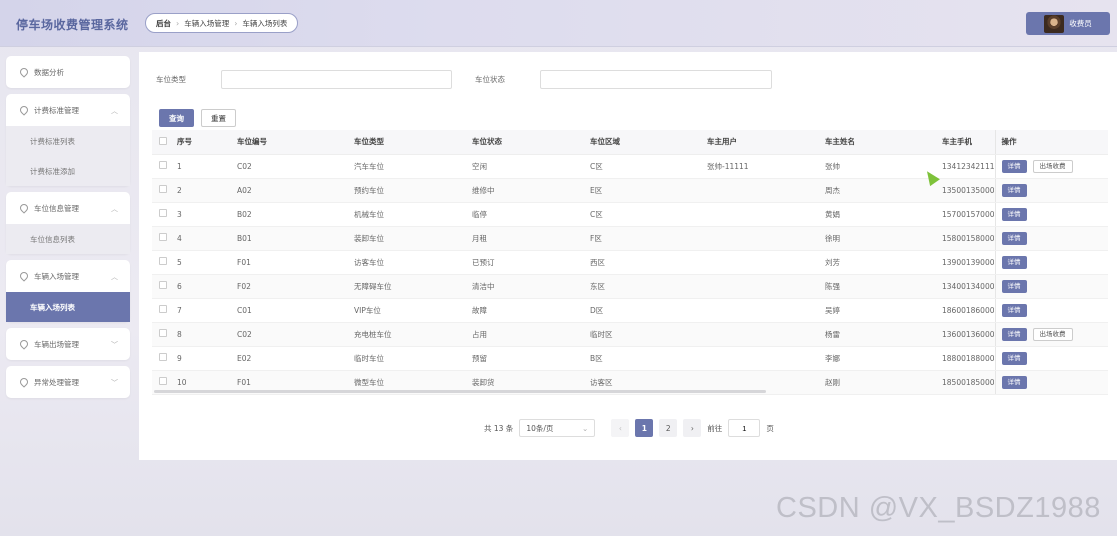 The height and width of the screenshot is (536, 1117). I want to click on table-cell: 18600186000, so click(968, 310).